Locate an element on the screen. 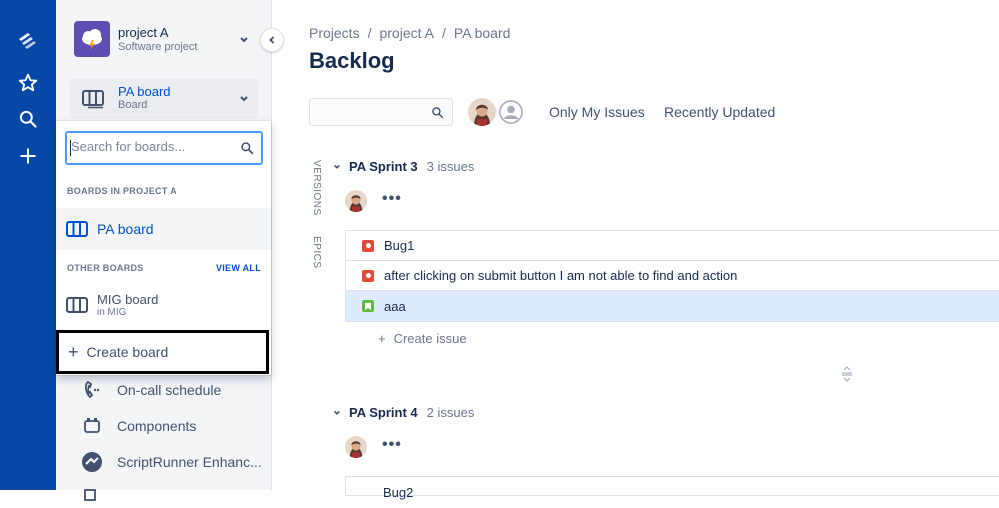  create-board-button: + Create board is located at coordinates (162, 352).